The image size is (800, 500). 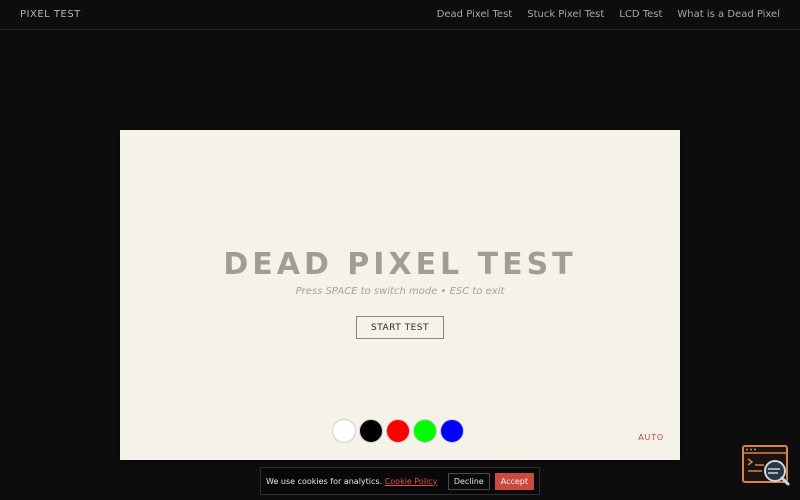 I want to click on cookie-policy-link: Cookie Policy, so click(x=411, y=481).